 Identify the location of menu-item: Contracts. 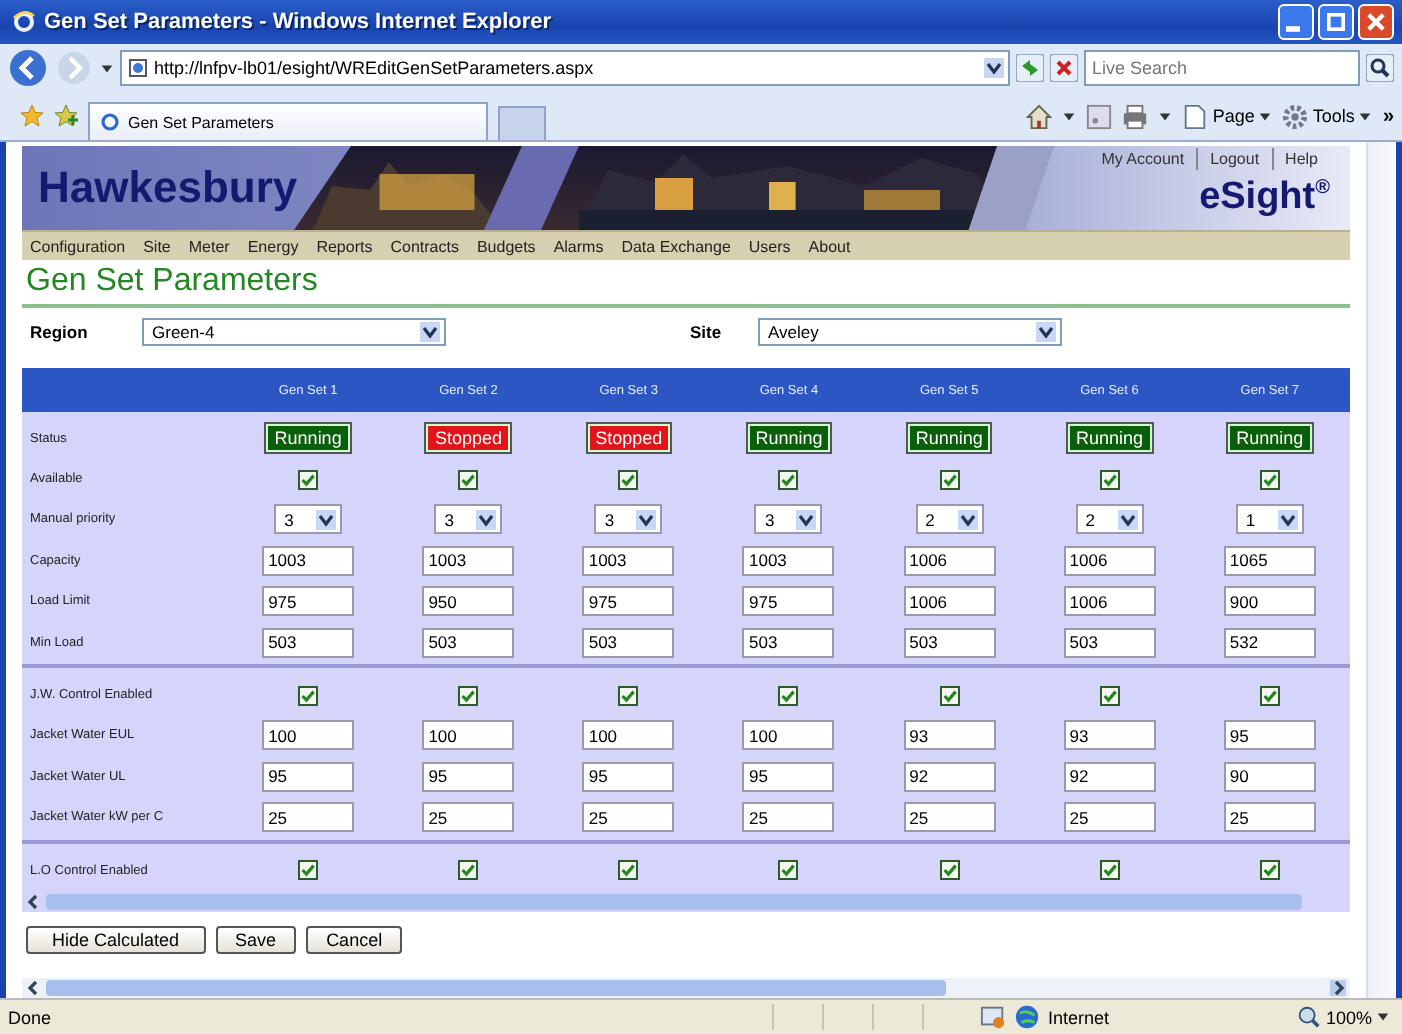
(424, 246).